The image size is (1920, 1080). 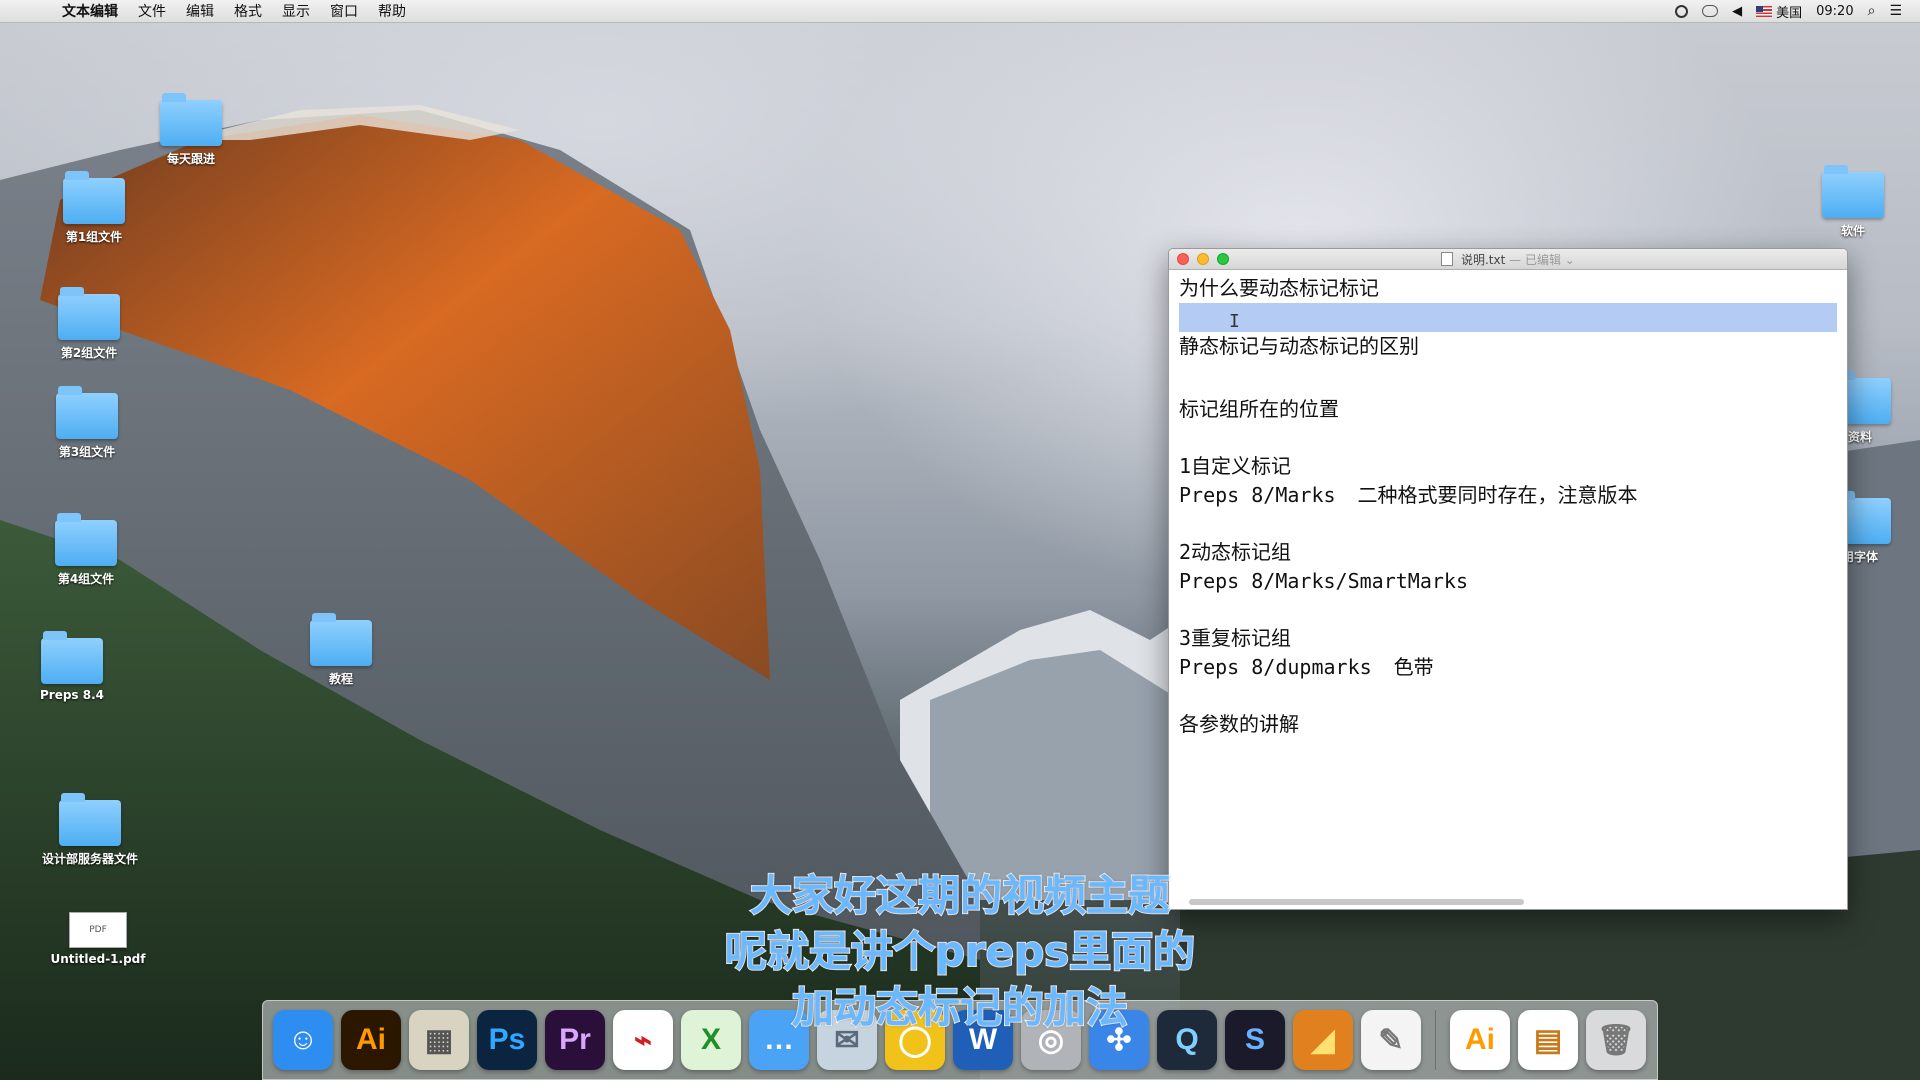 I want to click on desktop-icon-label: 教程, so click(x=340, y=679).